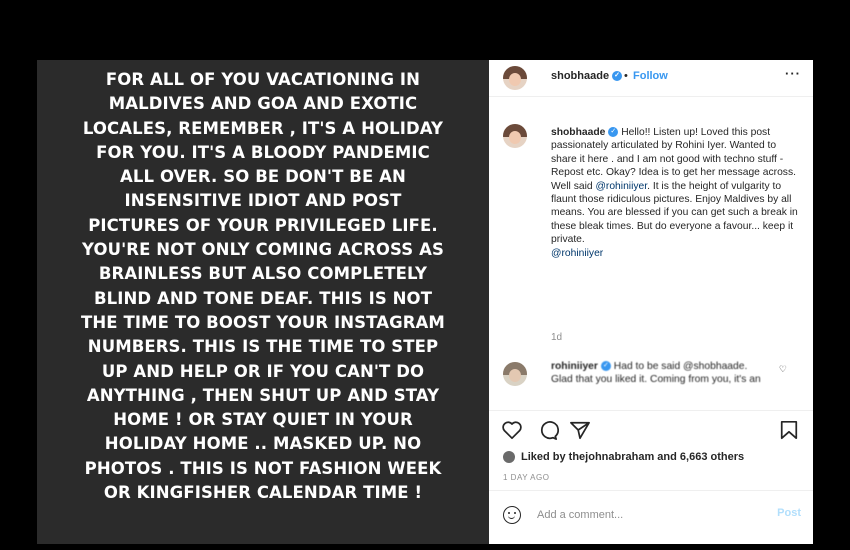 The width and height of the screenshot is (850, 550). I want to click on caption-mention: @rohiniiyer, so click(621, 186).